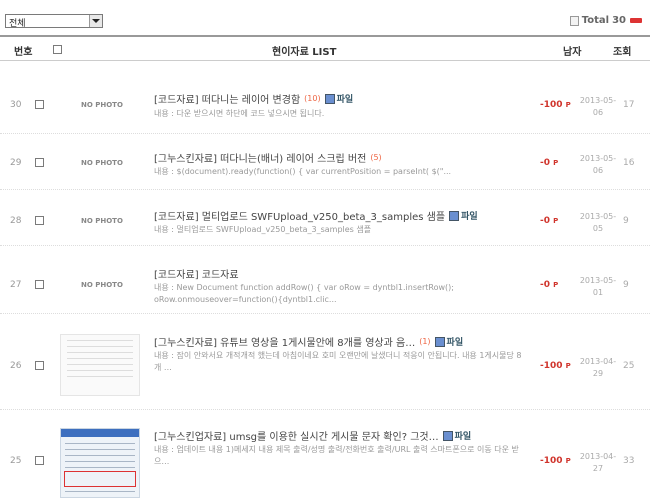 The width and height of the screenshot is (650, 503). I want to click on header-title: 현이자료 LIST, so click(304, 52).